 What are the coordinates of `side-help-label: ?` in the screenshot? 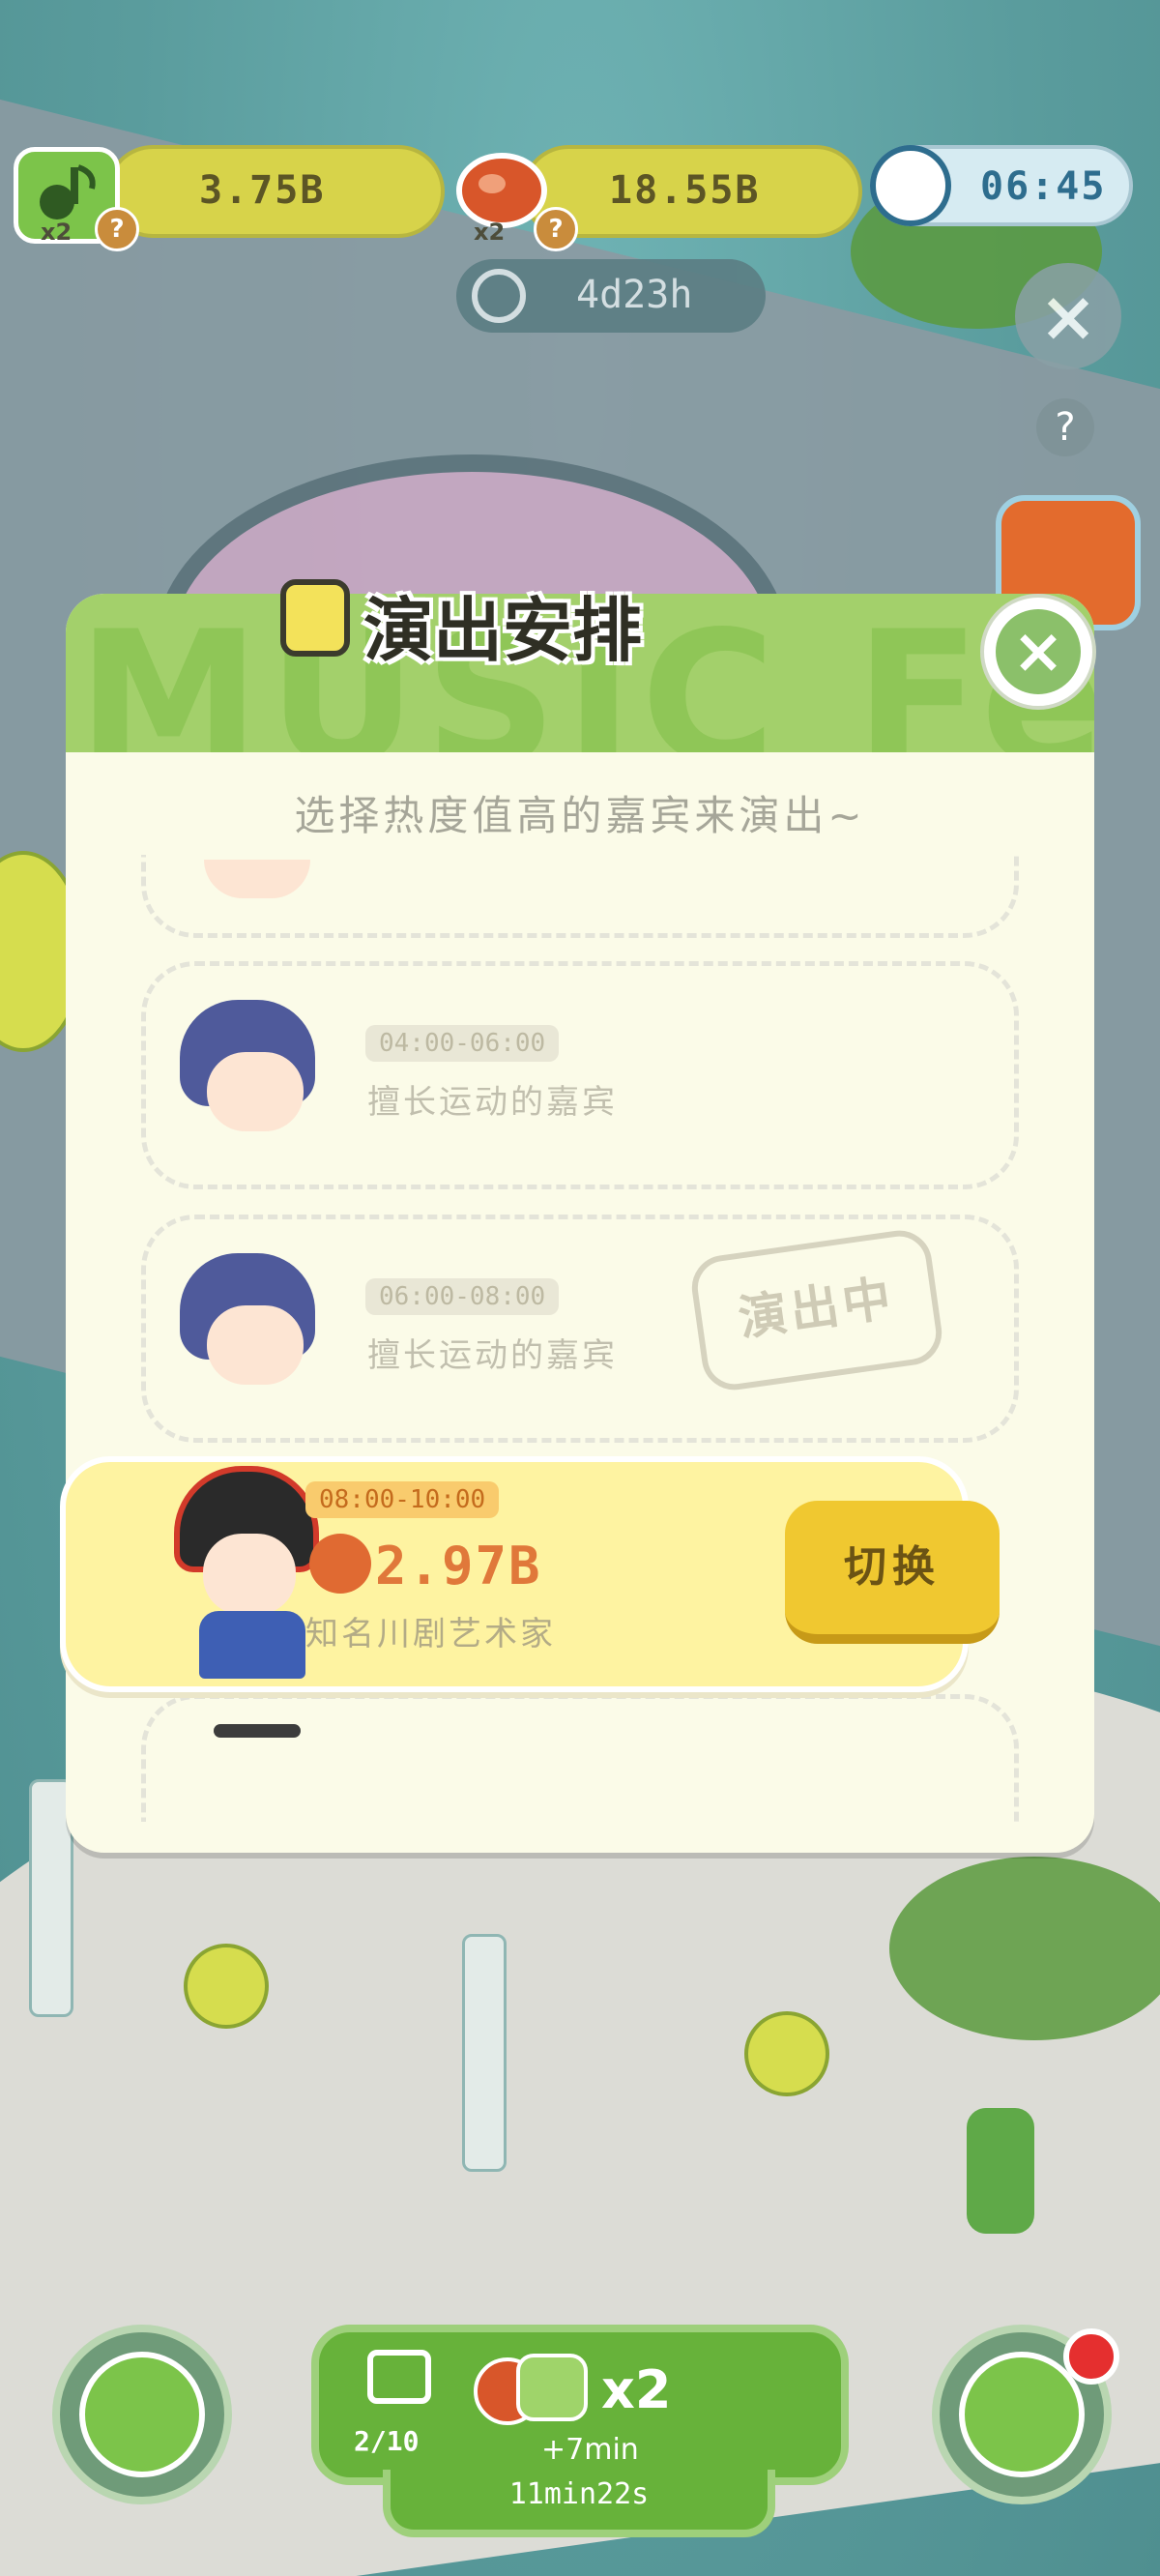 It's located at (1065, 427).